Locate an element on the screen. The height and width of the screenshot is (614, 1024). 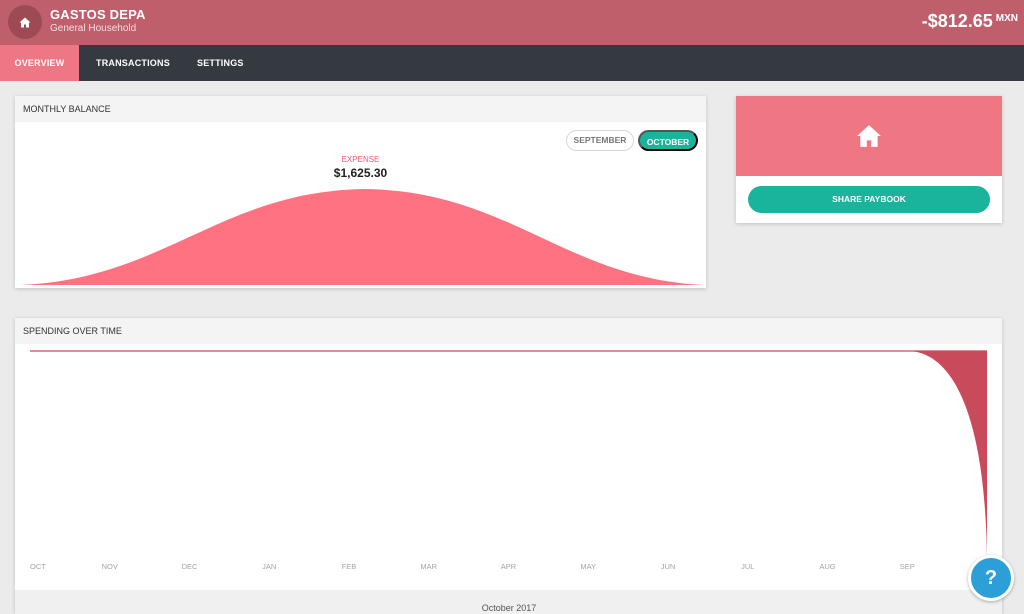
spending-area is located at coordinates (947, 454).